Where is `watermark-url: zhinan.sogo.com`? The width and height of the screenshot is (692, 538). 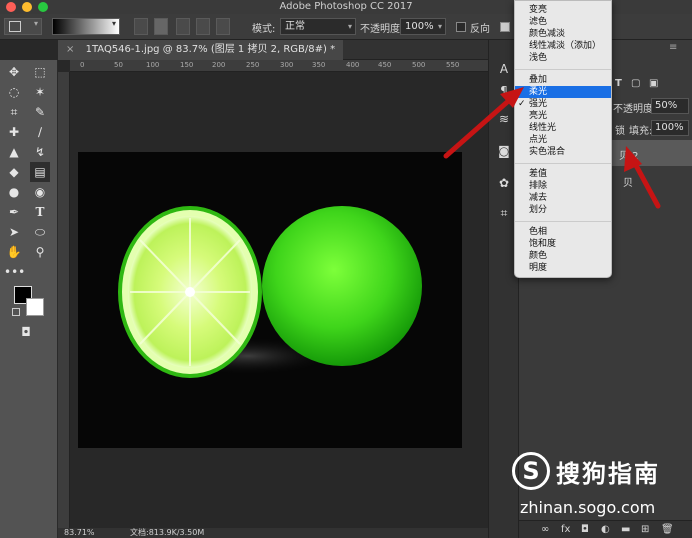
watermark-url: zhinan.sogo.com is located at coordinates (588, 507).